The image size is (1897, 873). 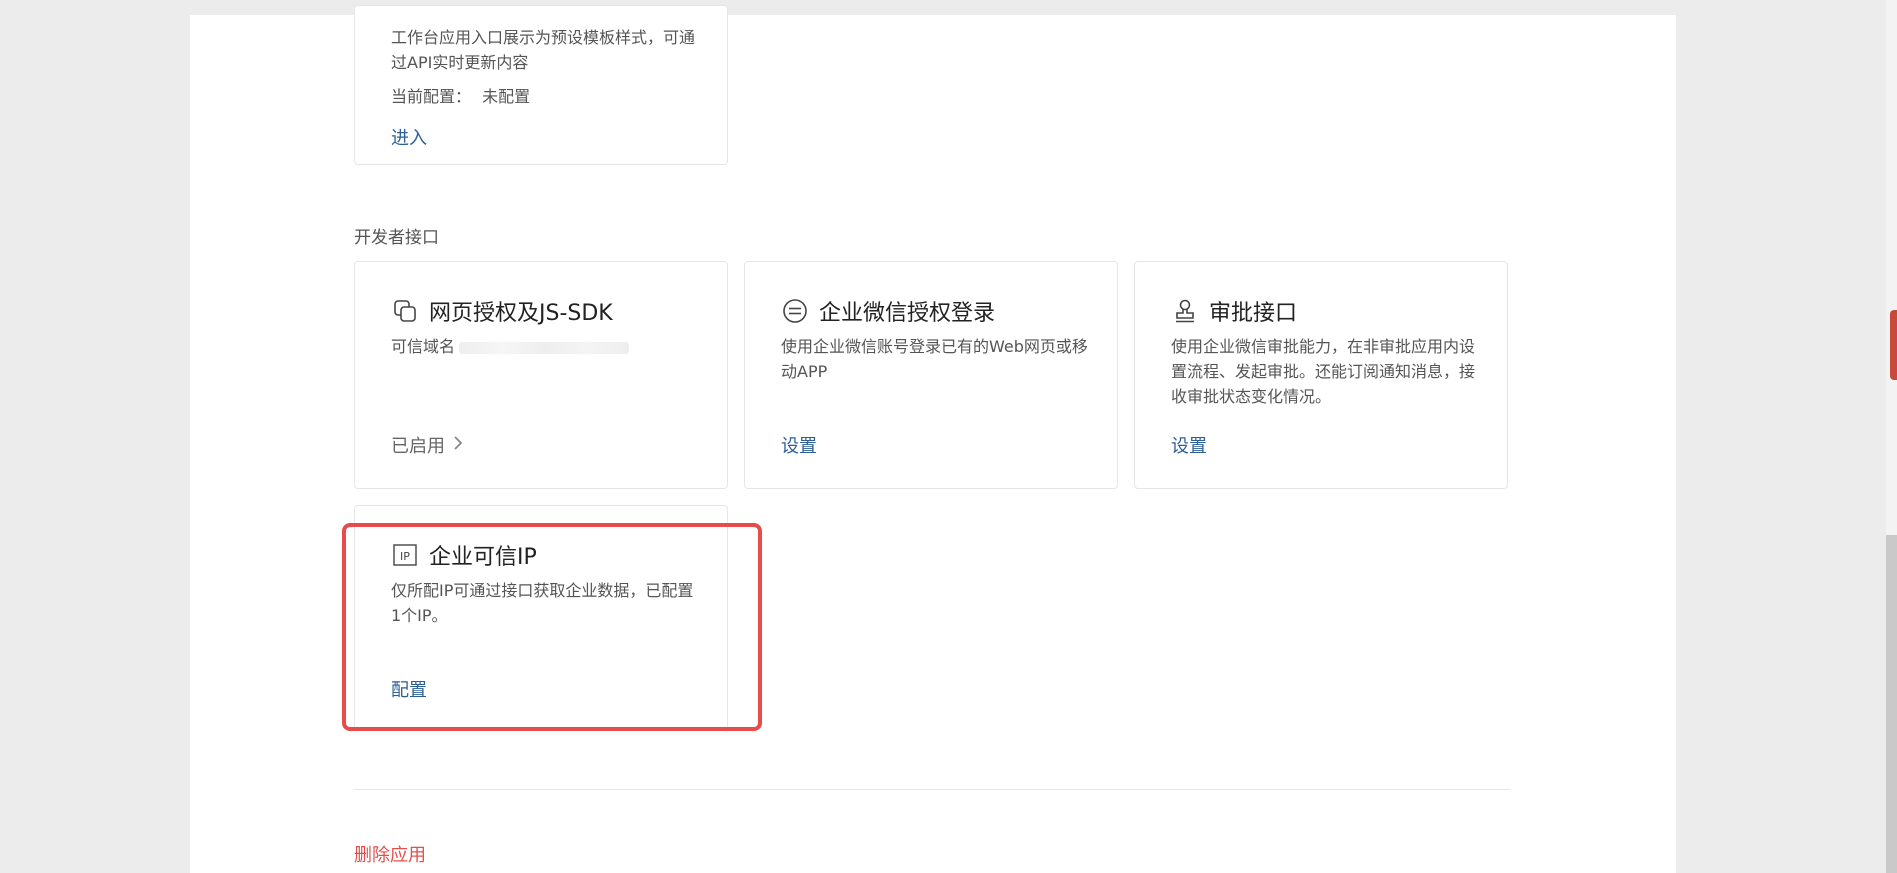 I want to click on workbench-config: 当前配置： 未配置, so click(x=460, y=95).